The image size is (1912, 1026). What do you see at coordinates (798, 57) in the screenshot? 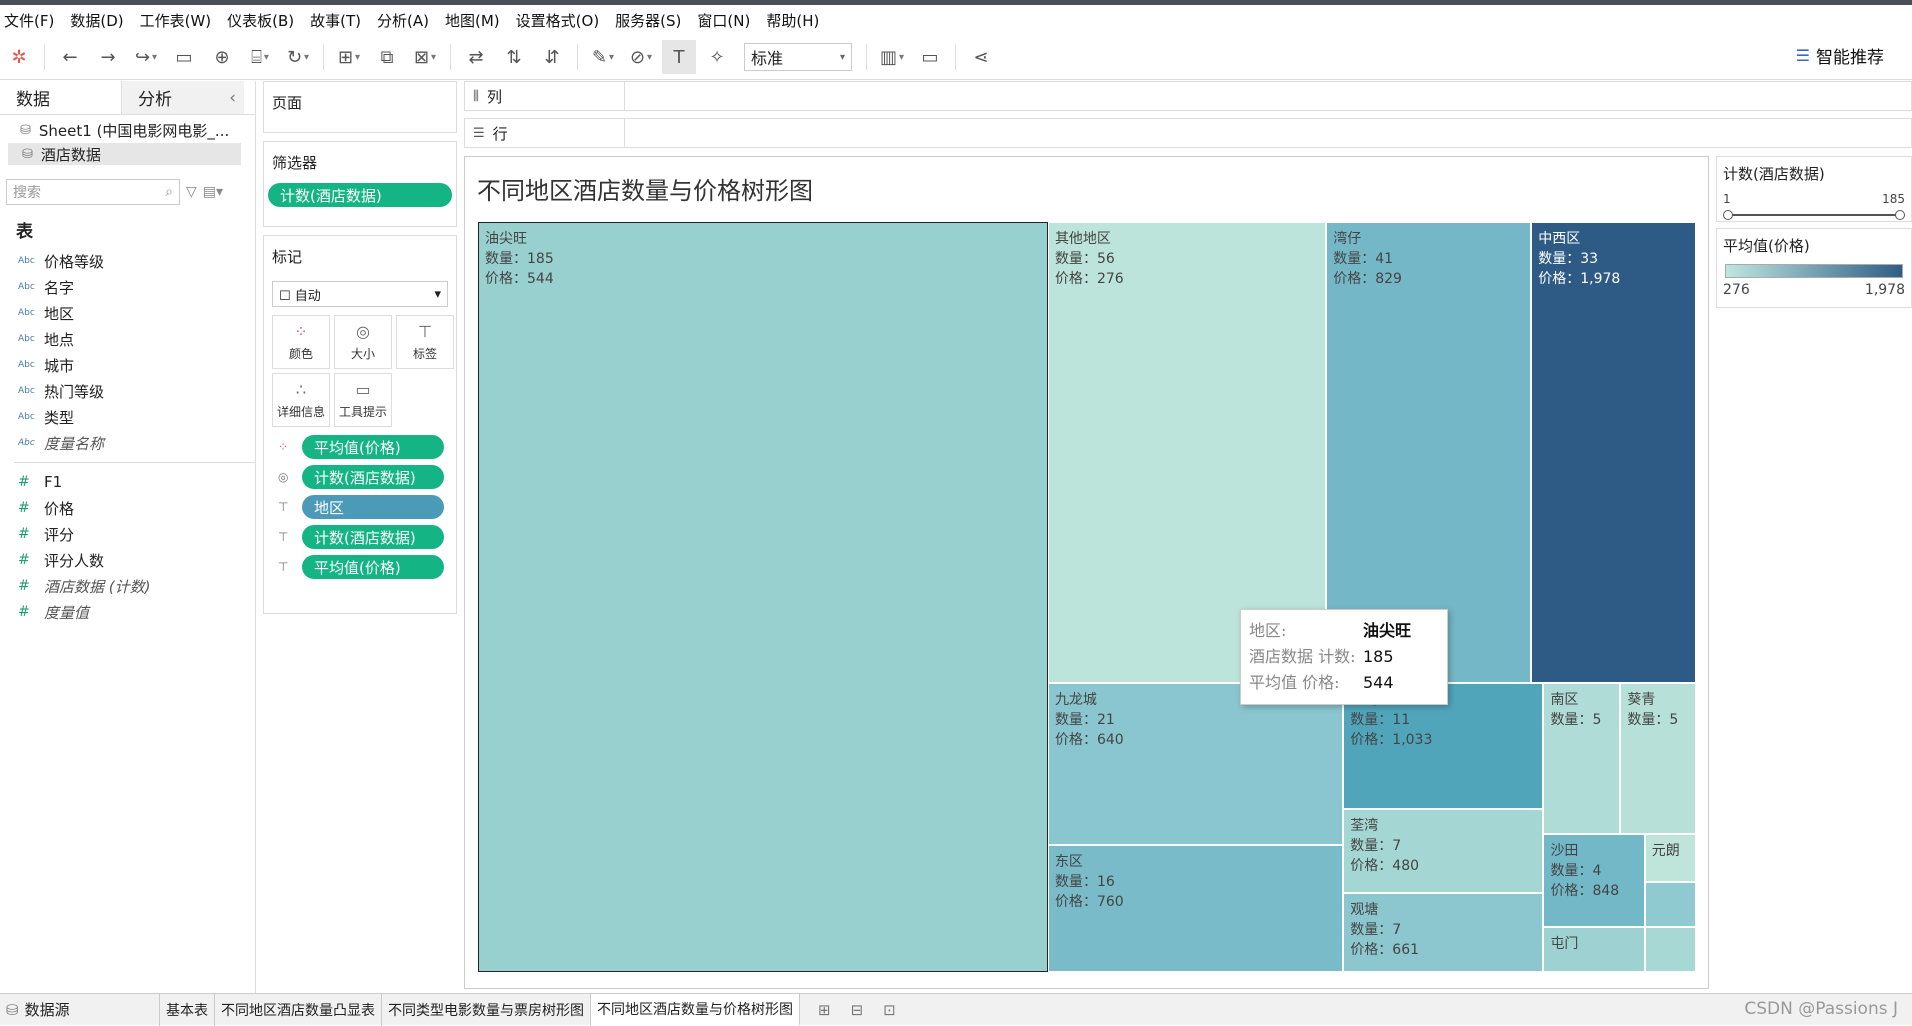
I see `fit-dropdown: 标准 ▾` at bounding box center [798, 57].